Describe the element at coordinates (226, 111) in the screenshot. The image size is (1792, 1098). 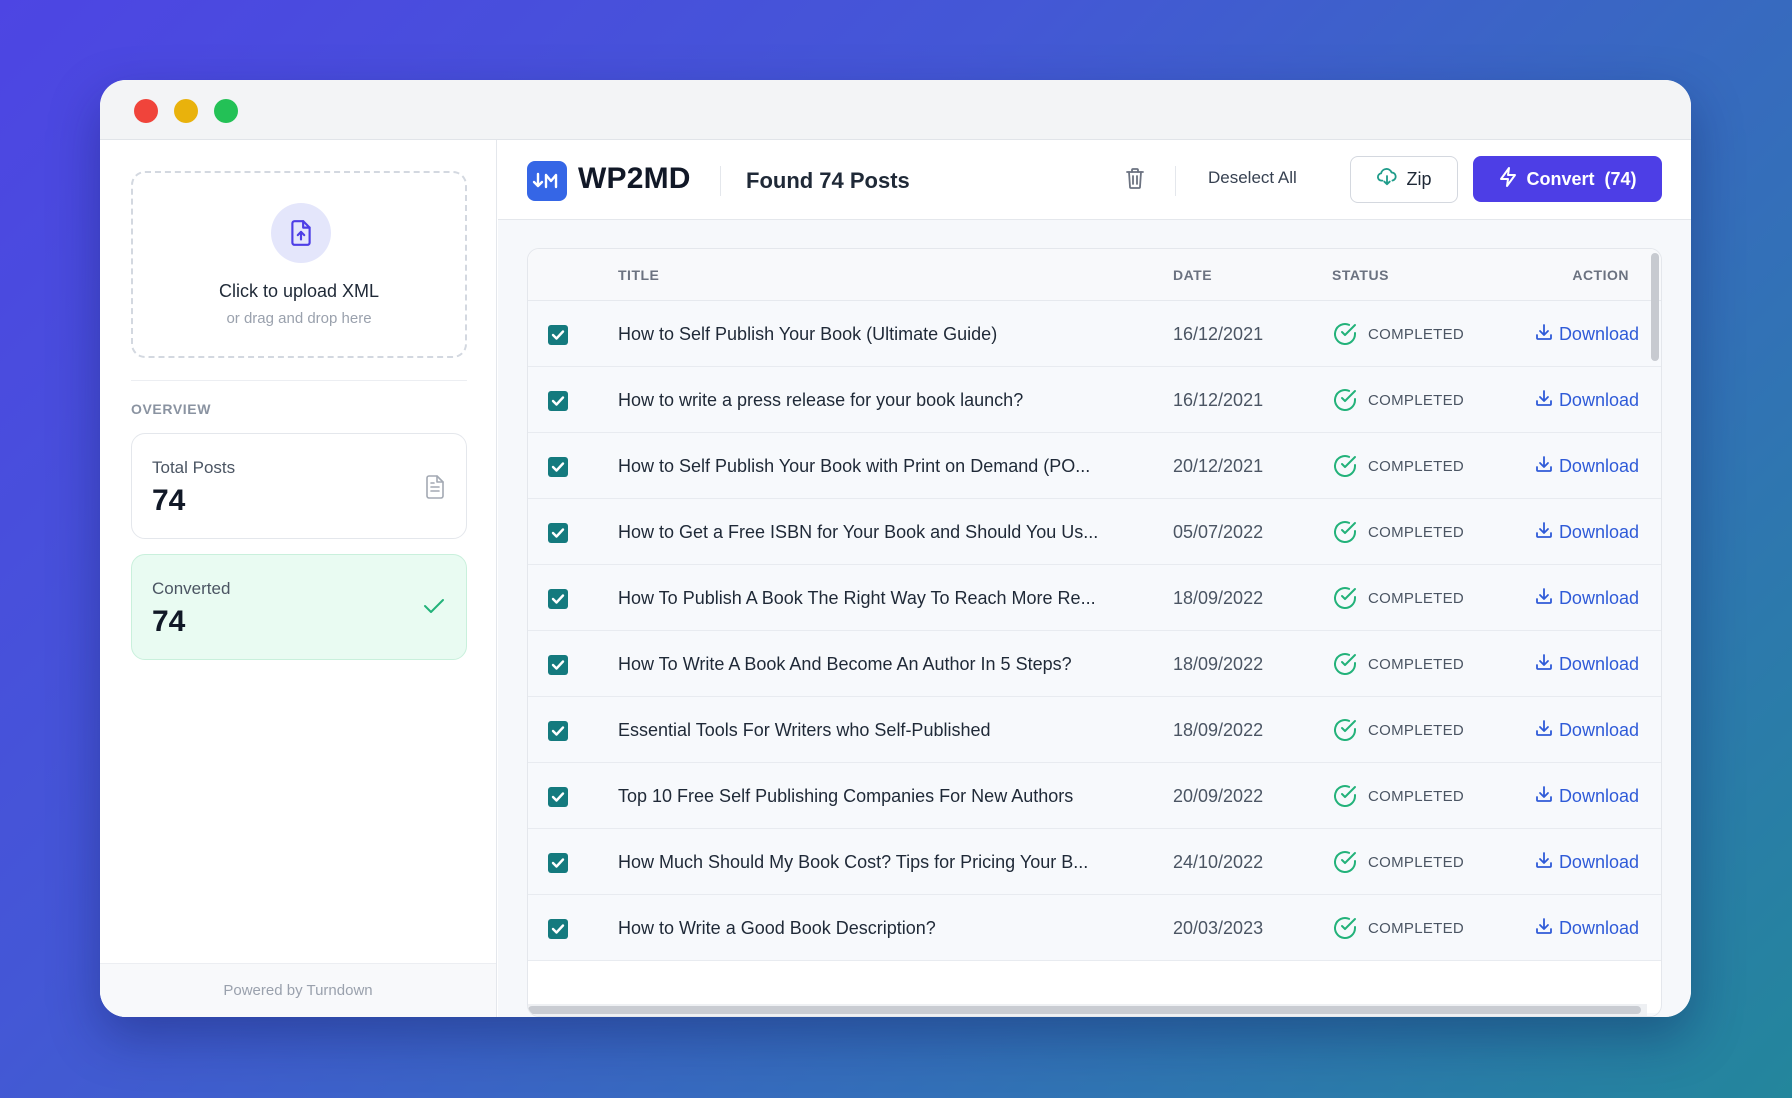
I see `maximize-window-button` at that location.